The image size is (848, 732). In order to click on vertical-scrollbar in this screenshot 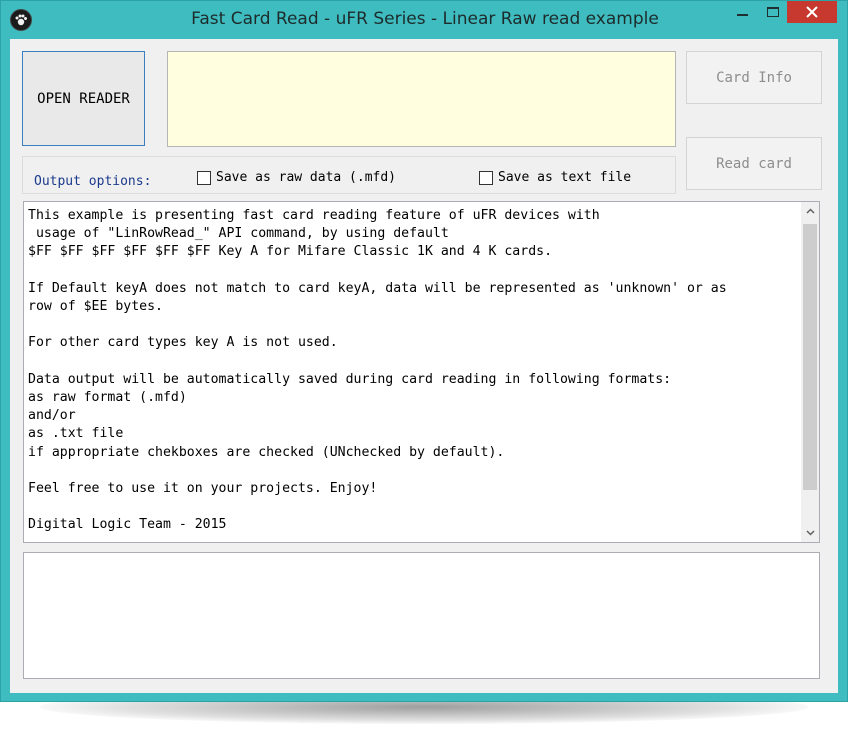, I will do `click(810, 372)`.